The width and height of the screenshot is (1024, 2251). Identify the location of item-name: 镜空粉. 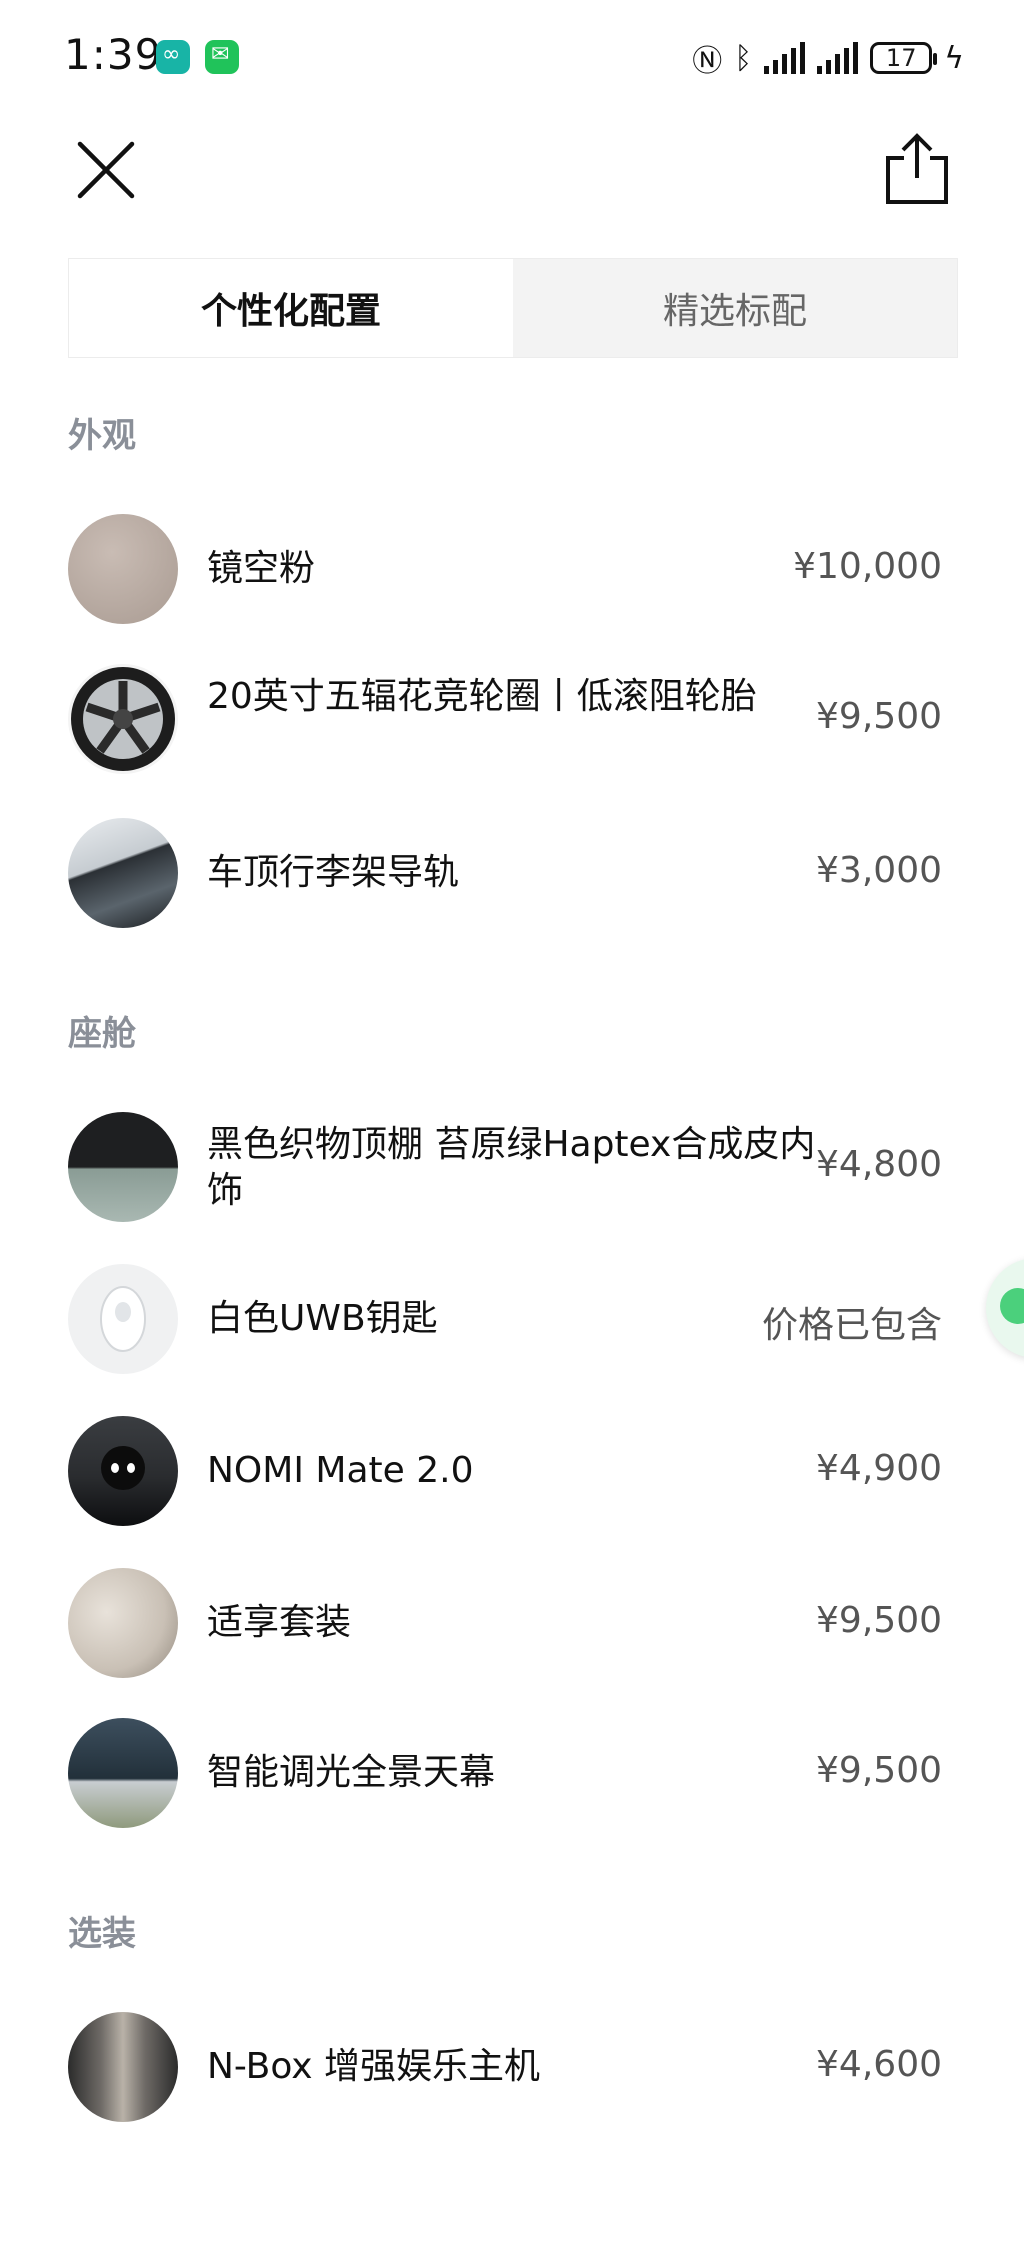
(261, 568).